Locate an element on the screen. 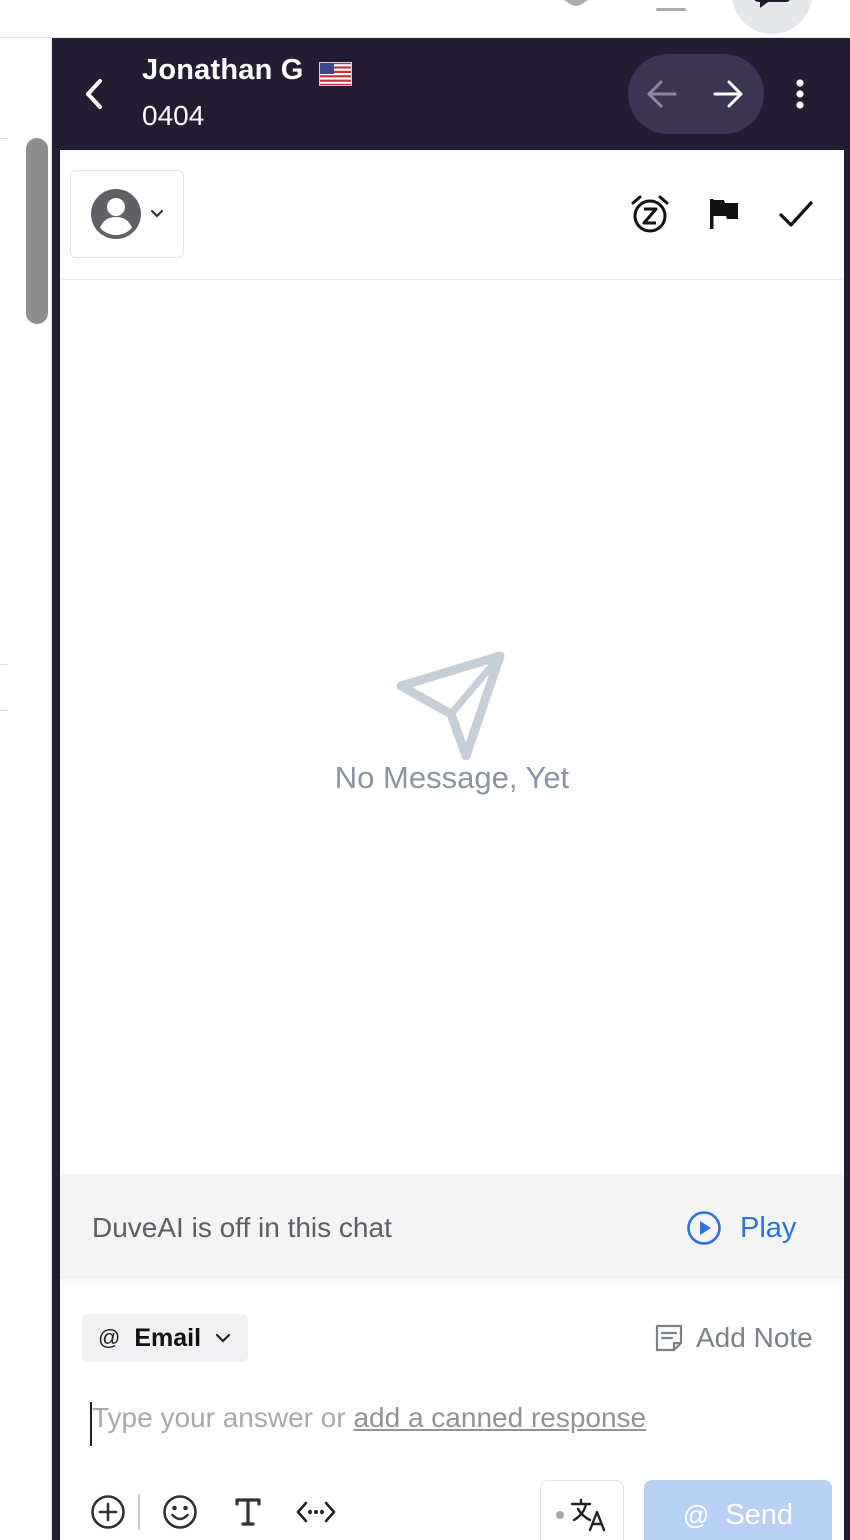 This screenshot has height=1540, width=850. snooze-button is located at coordinates (650, 214).